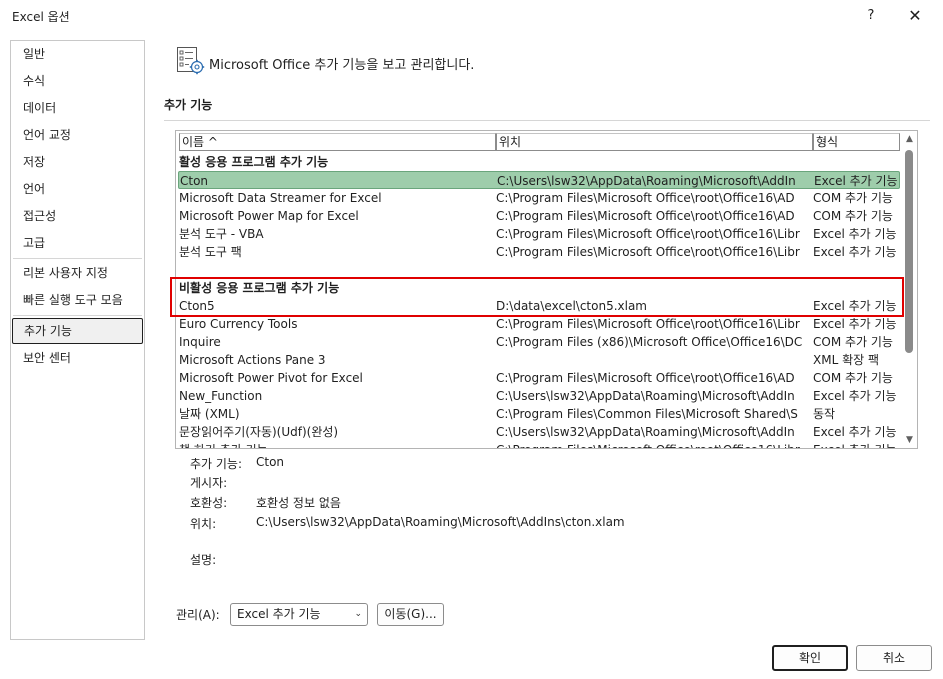 This screenshot has width=943, height=679. Describe the element at coordinates (810, 658) in the screenshot. I see `ok-button: 확인` at that location.